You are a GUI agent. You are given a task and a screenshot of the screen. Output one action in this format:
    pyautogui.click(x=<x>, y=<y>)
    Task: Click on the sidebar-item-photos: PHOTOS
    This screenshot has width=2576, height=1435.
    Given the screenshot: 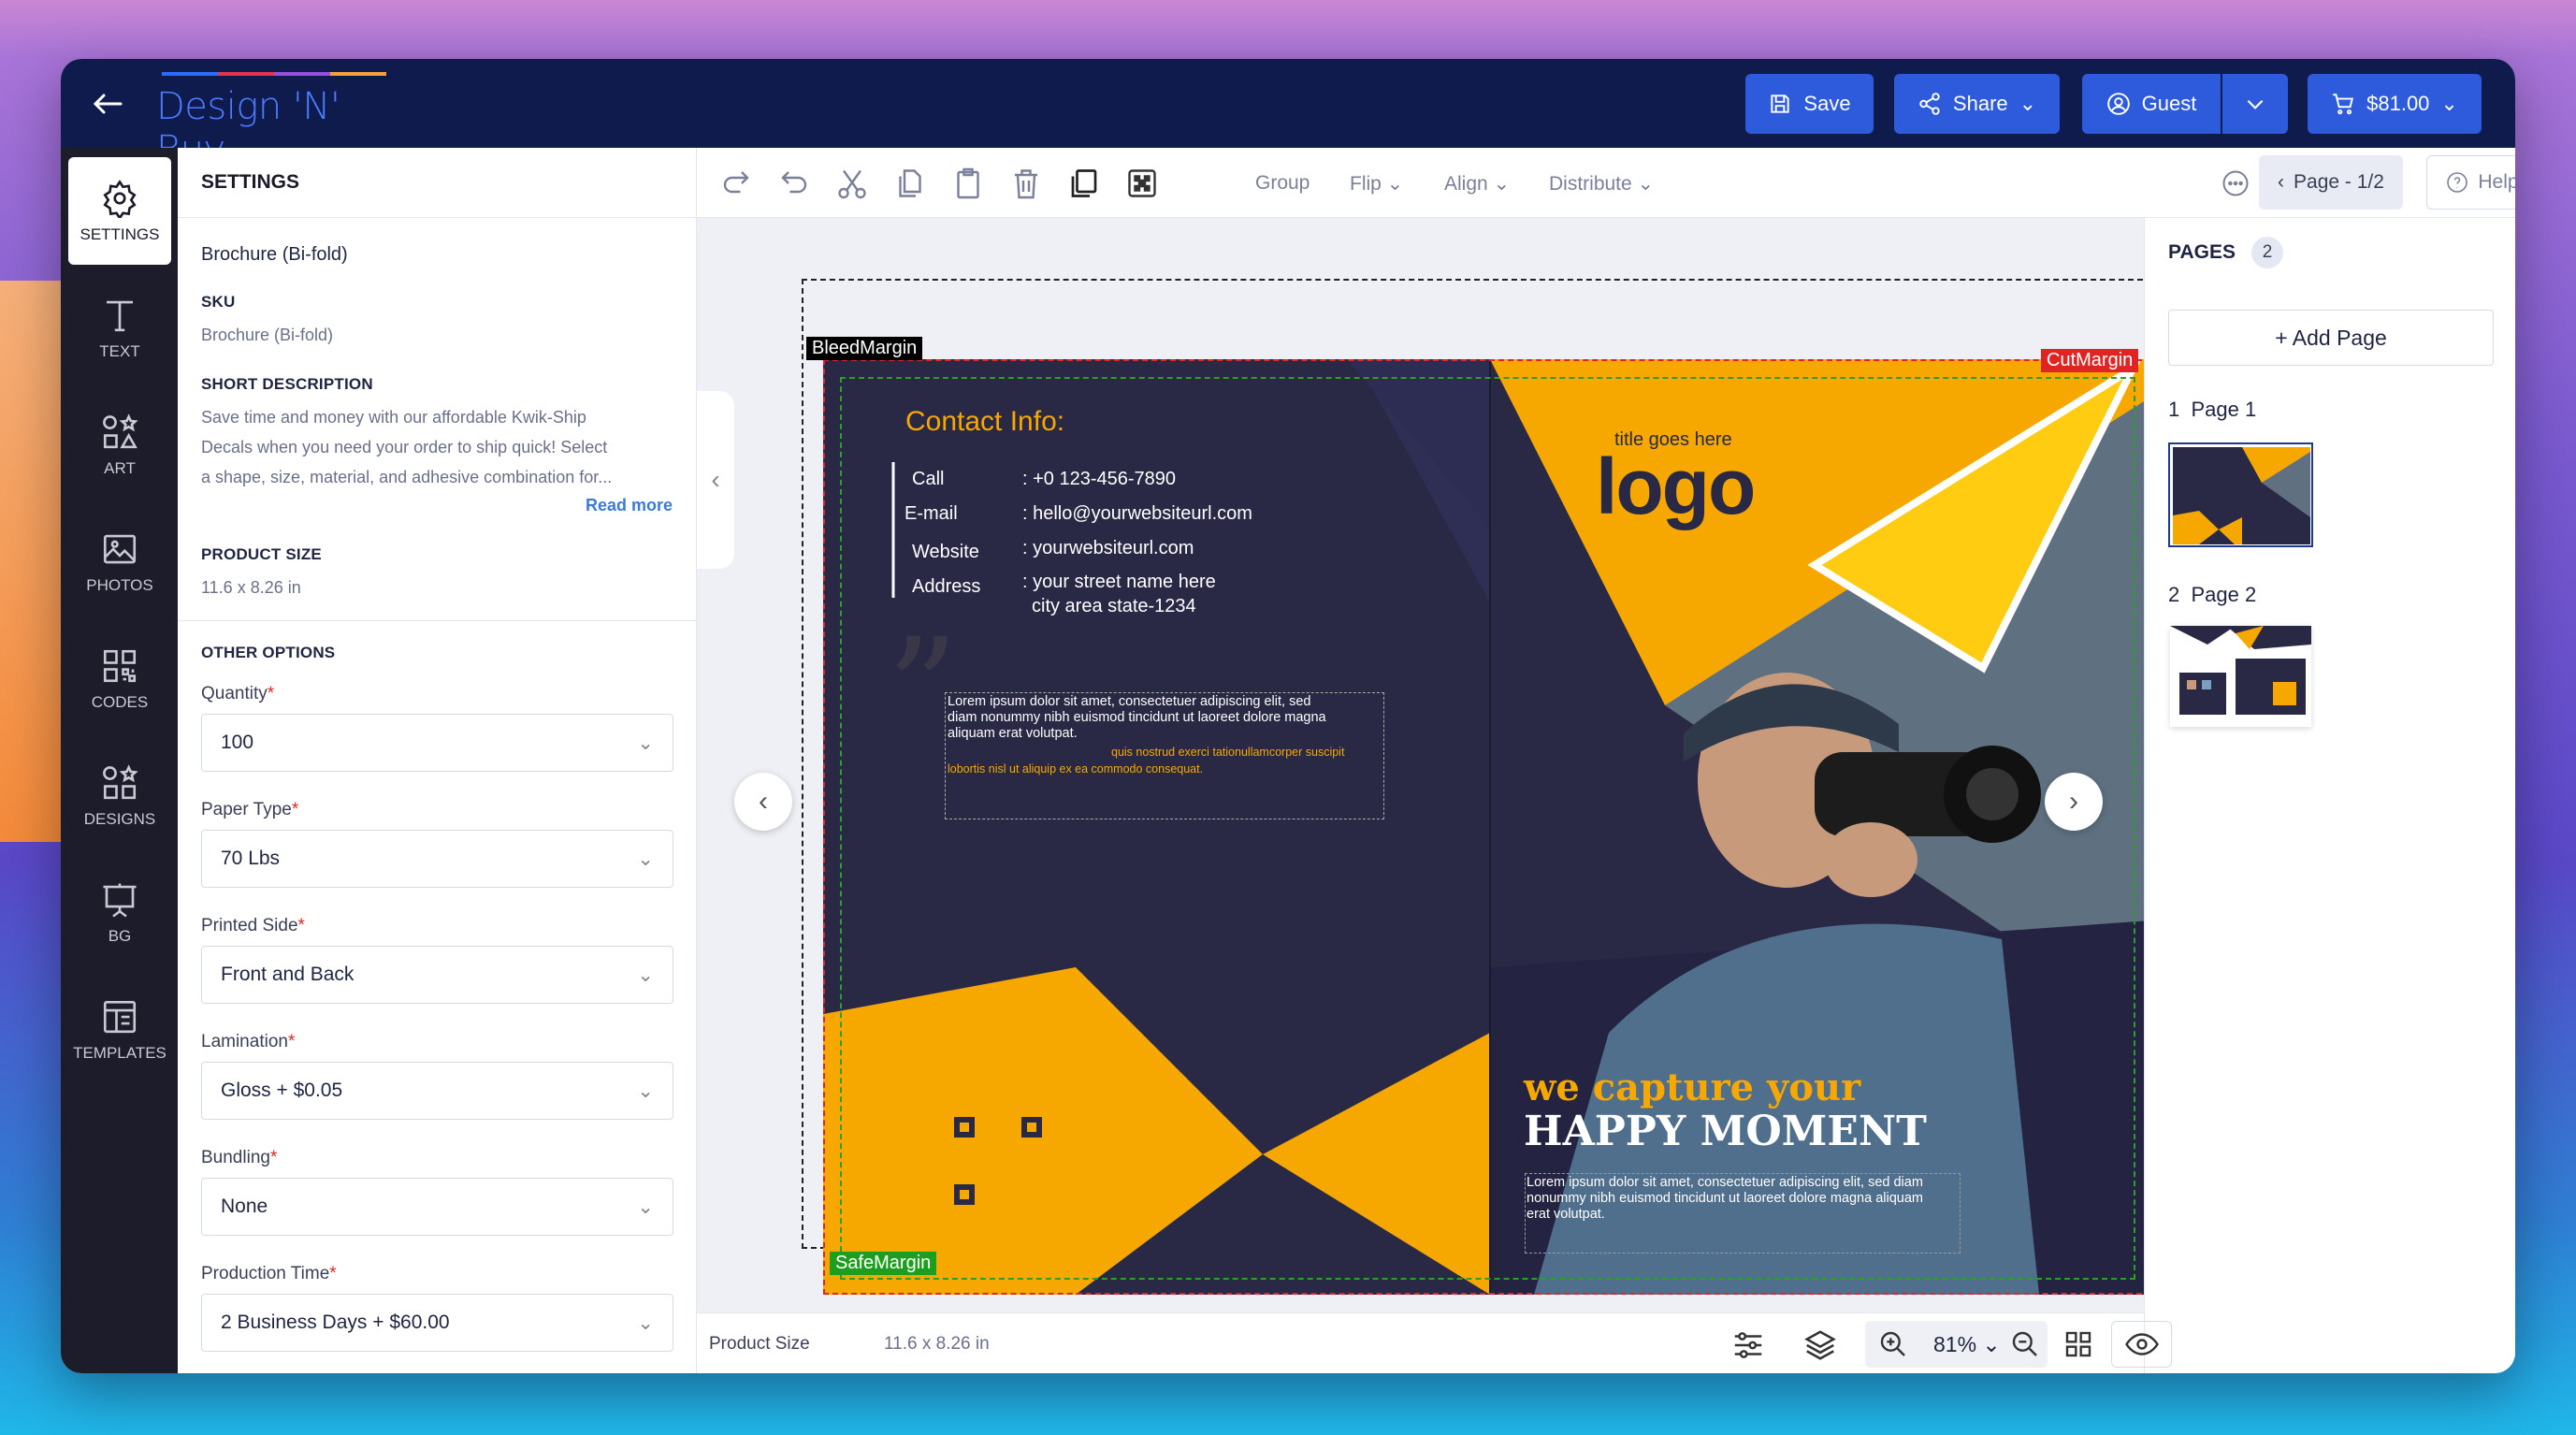 What is the action you would take?
    pyautogui.click(x=119, y=562)
    